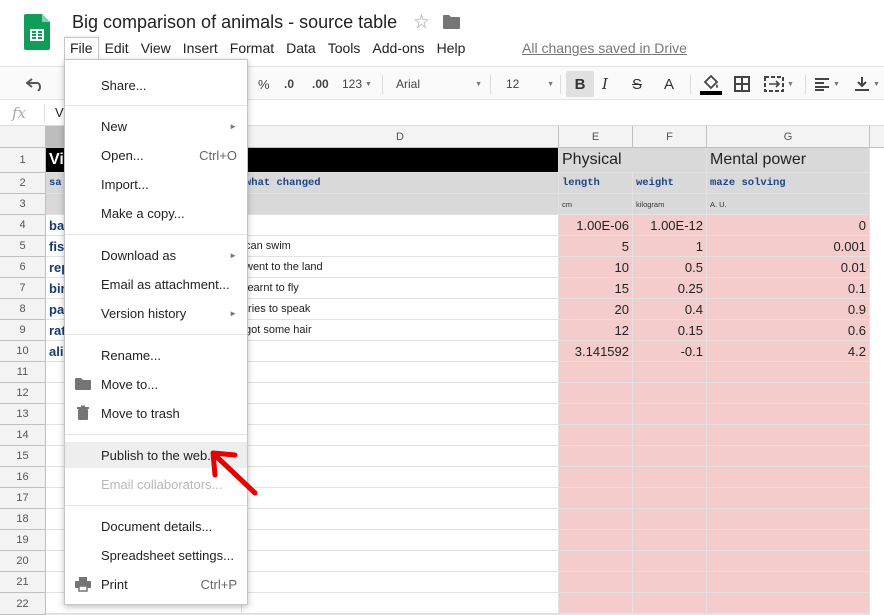 The width and height of the screenshot is (884, 615). What do you see at coordinates (530, 84) in the screenshot?
I see `font-size-dropdown: 12 ▼` at bounding box center [530, 84].